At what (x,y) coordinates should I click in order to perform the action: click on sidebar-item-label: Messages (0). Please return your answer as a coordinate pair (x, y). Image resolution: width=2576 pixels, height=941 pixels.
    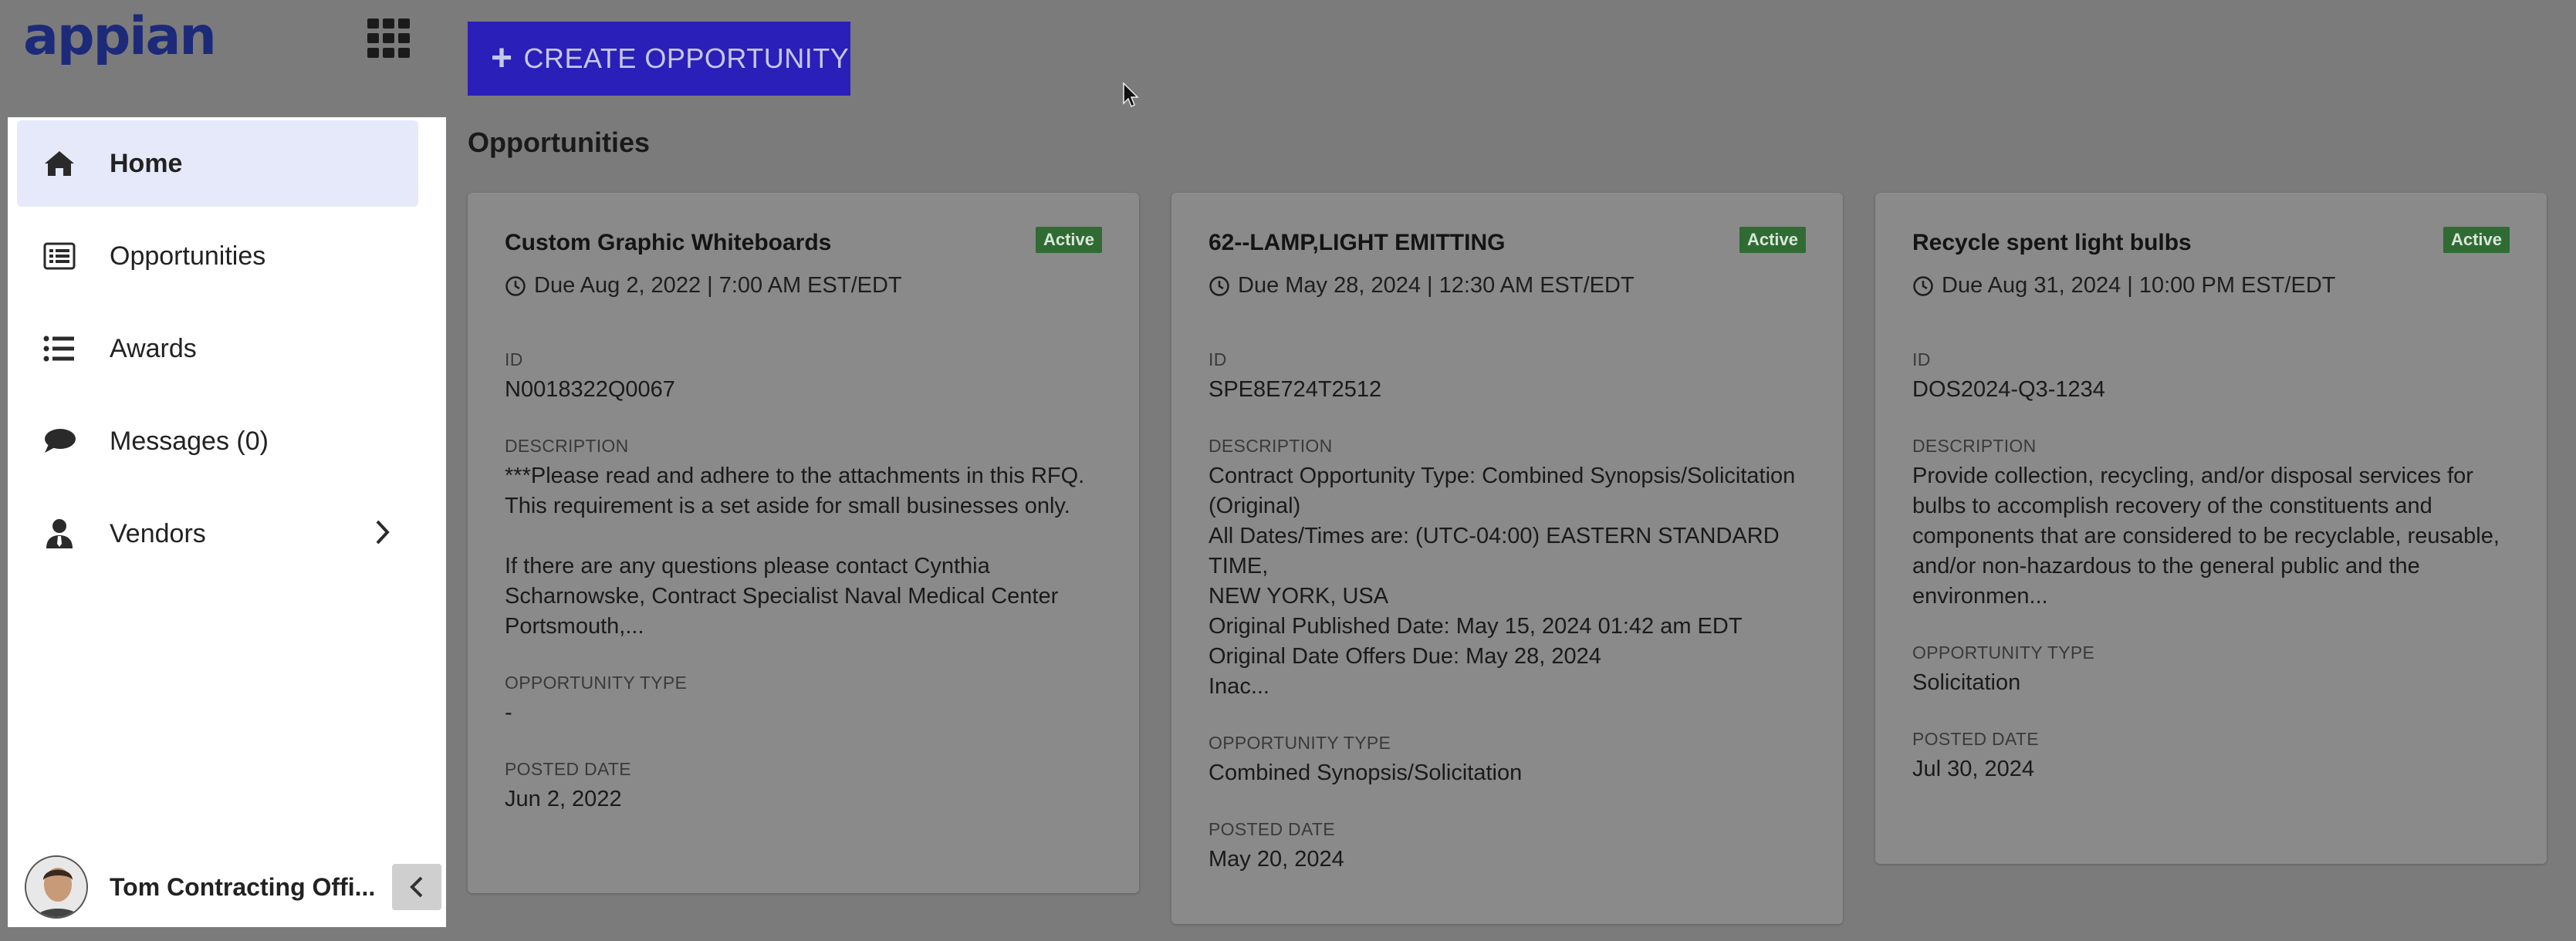
    Looking at the image, I should click on (189, 441).